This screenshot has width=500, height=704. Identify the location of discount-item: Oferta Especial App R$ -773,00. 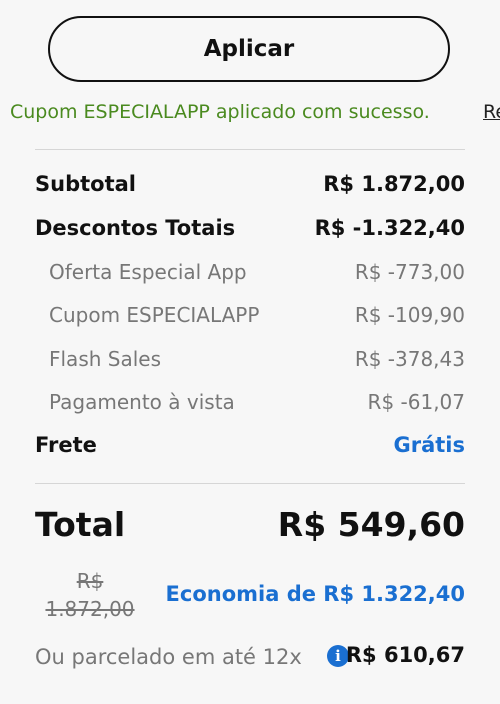
(257, 272).